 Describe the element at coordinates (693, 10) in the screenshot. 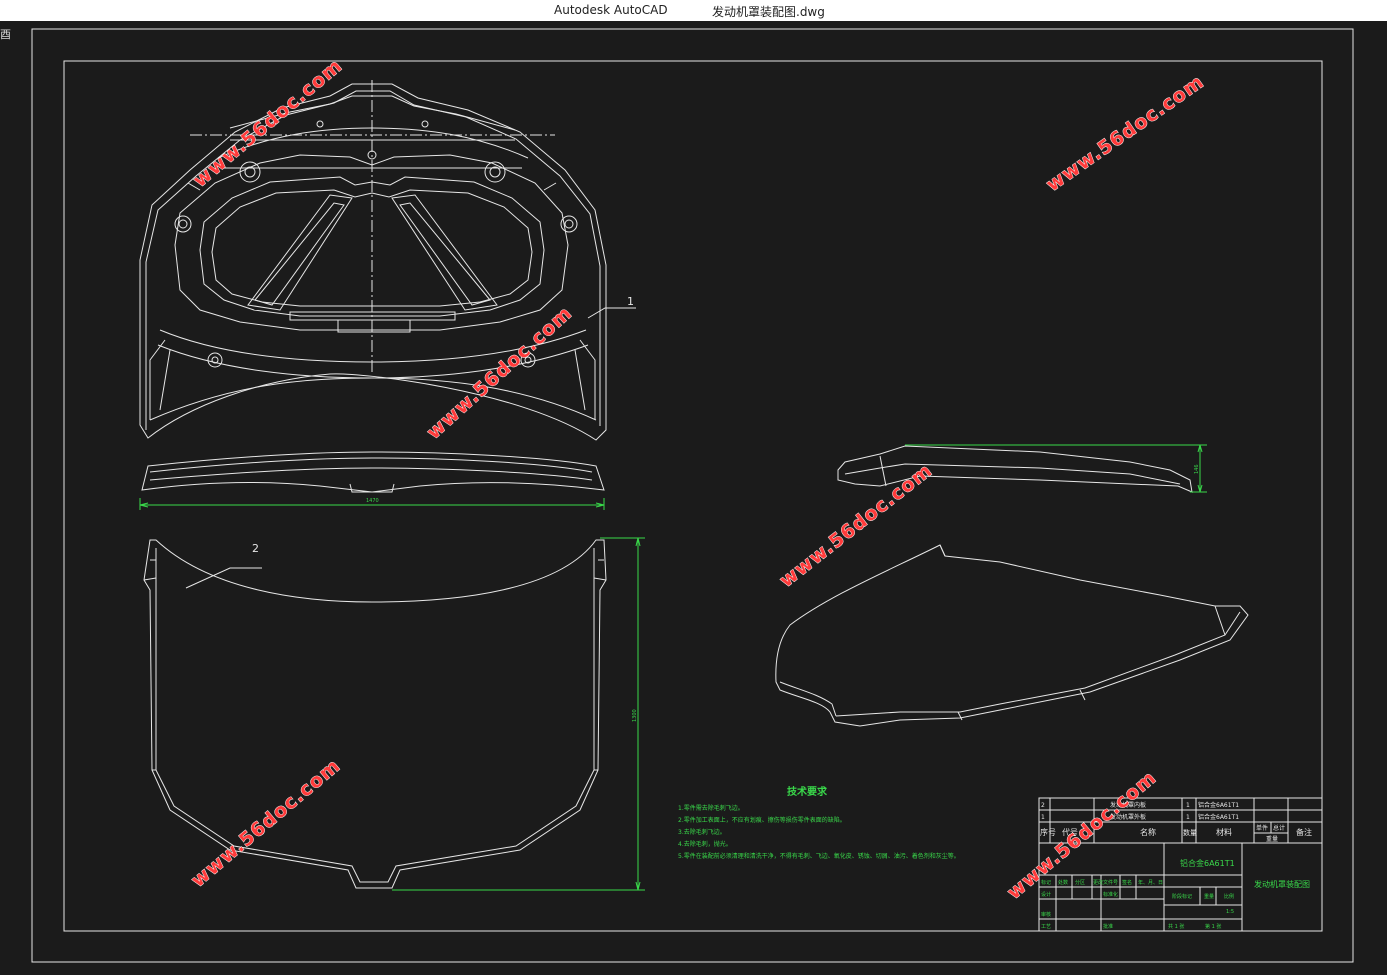

I see `window-title-bar: Autodesk AutoCAD 发动机罩装配图.dwg` at that location.